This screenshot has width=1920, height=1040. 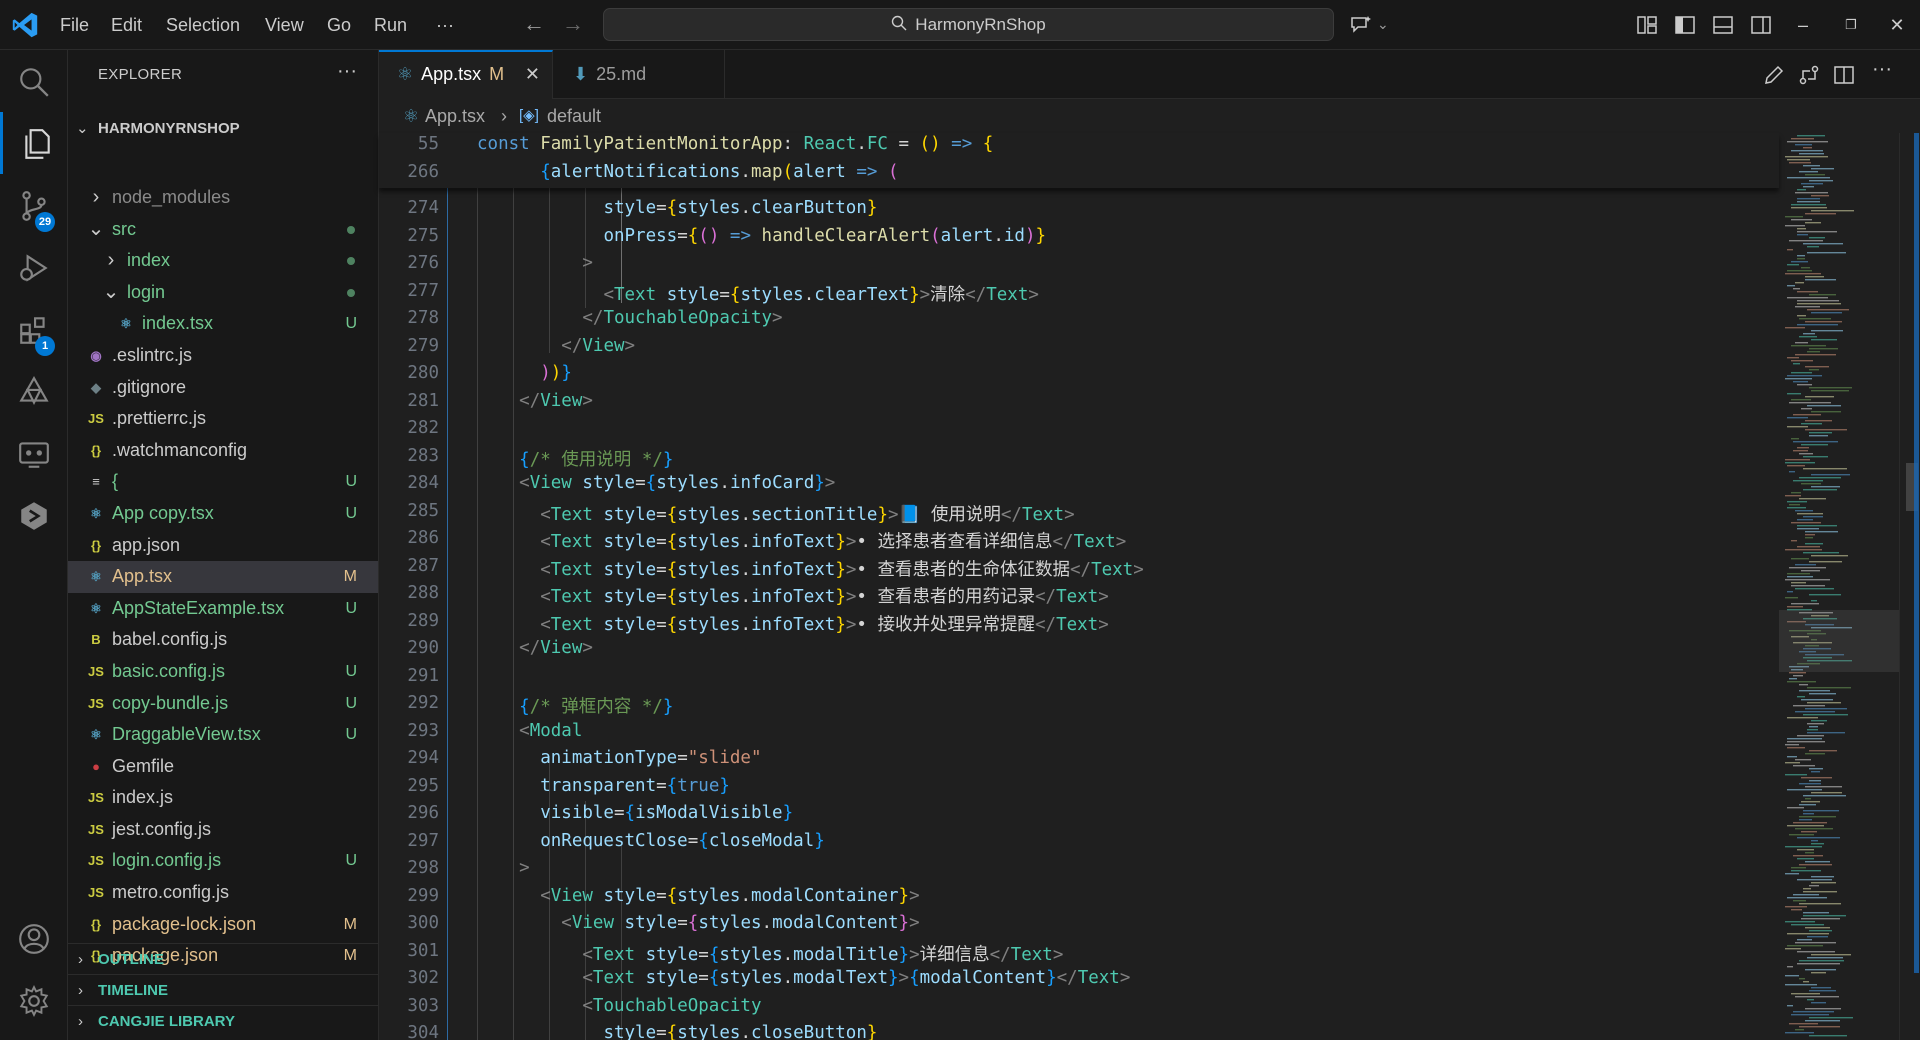 I want to click on tree-item: {} .watchmanconfig, so click(x=223, y=451).